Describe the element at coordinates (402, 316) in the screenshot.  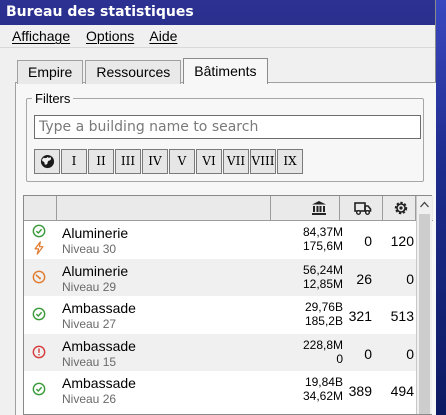
I see `workers-value: 513` at that location.